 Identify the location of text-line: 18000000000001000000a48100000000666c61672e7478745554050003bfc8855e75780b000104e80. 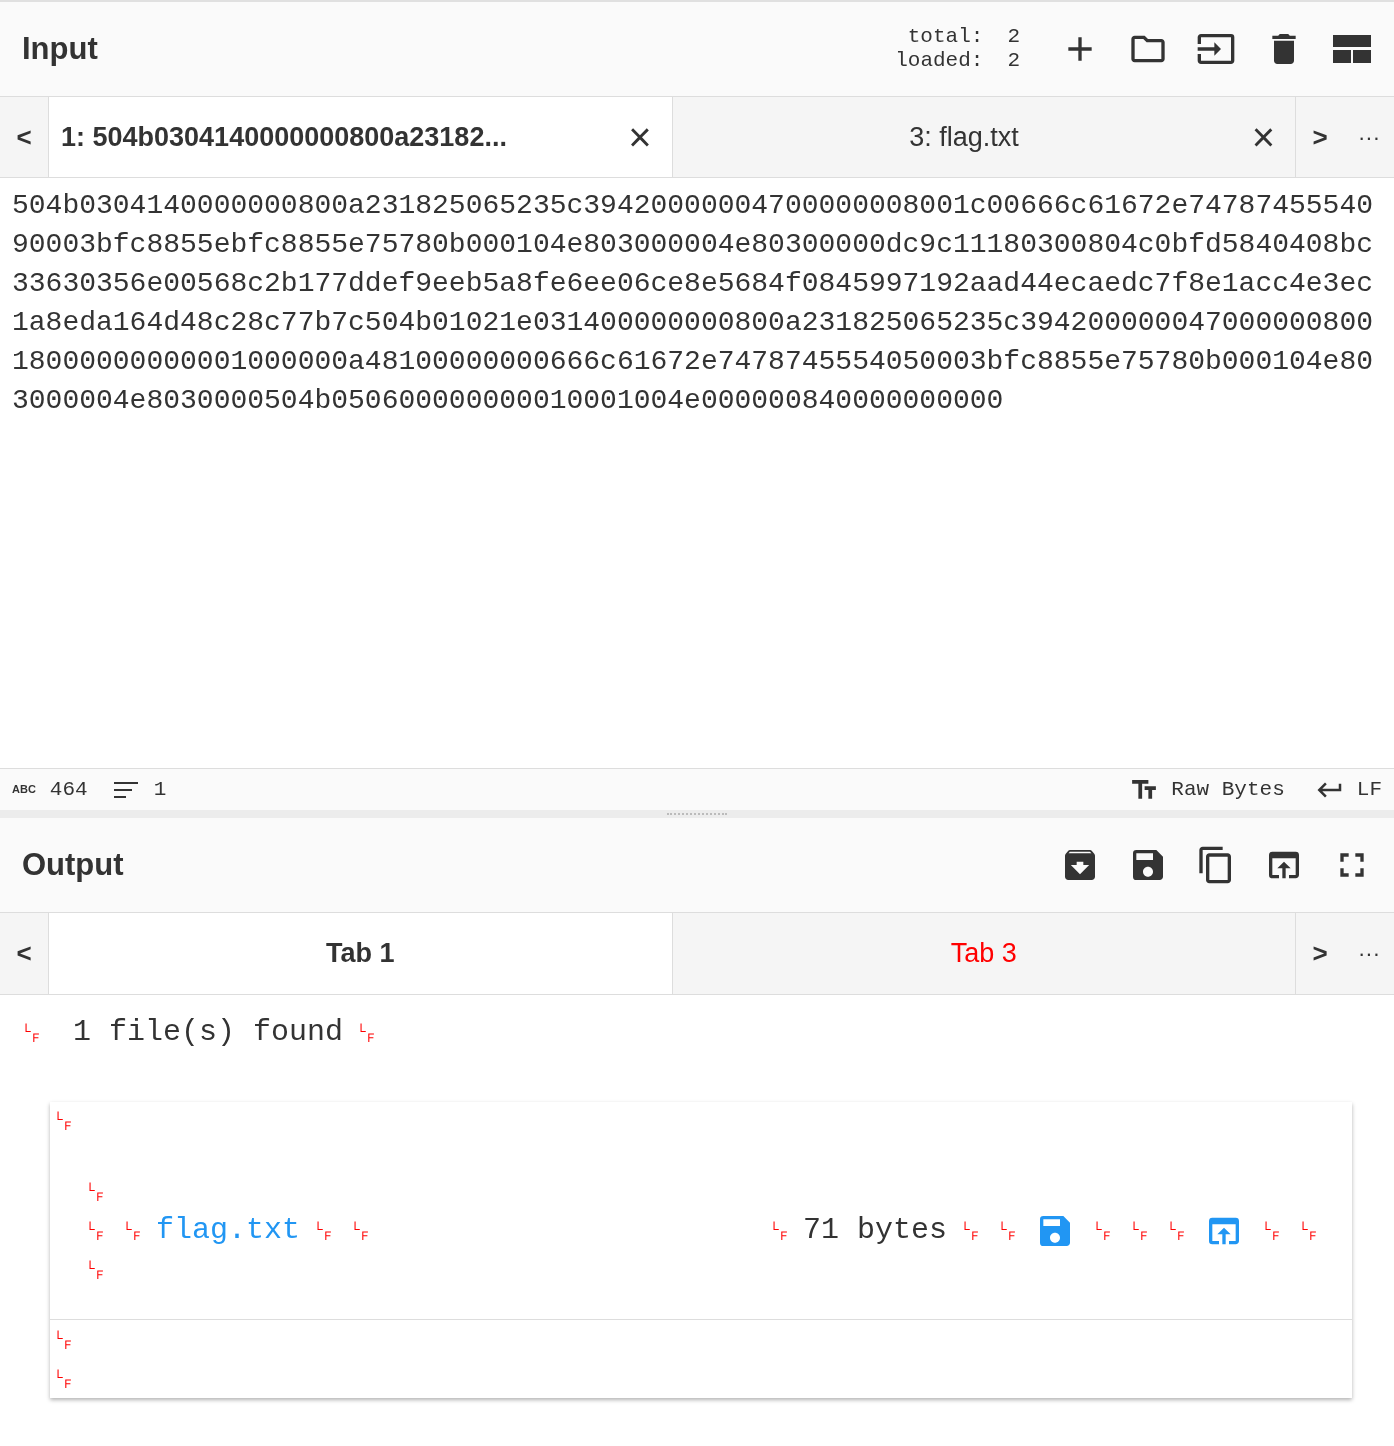
(693, 362).